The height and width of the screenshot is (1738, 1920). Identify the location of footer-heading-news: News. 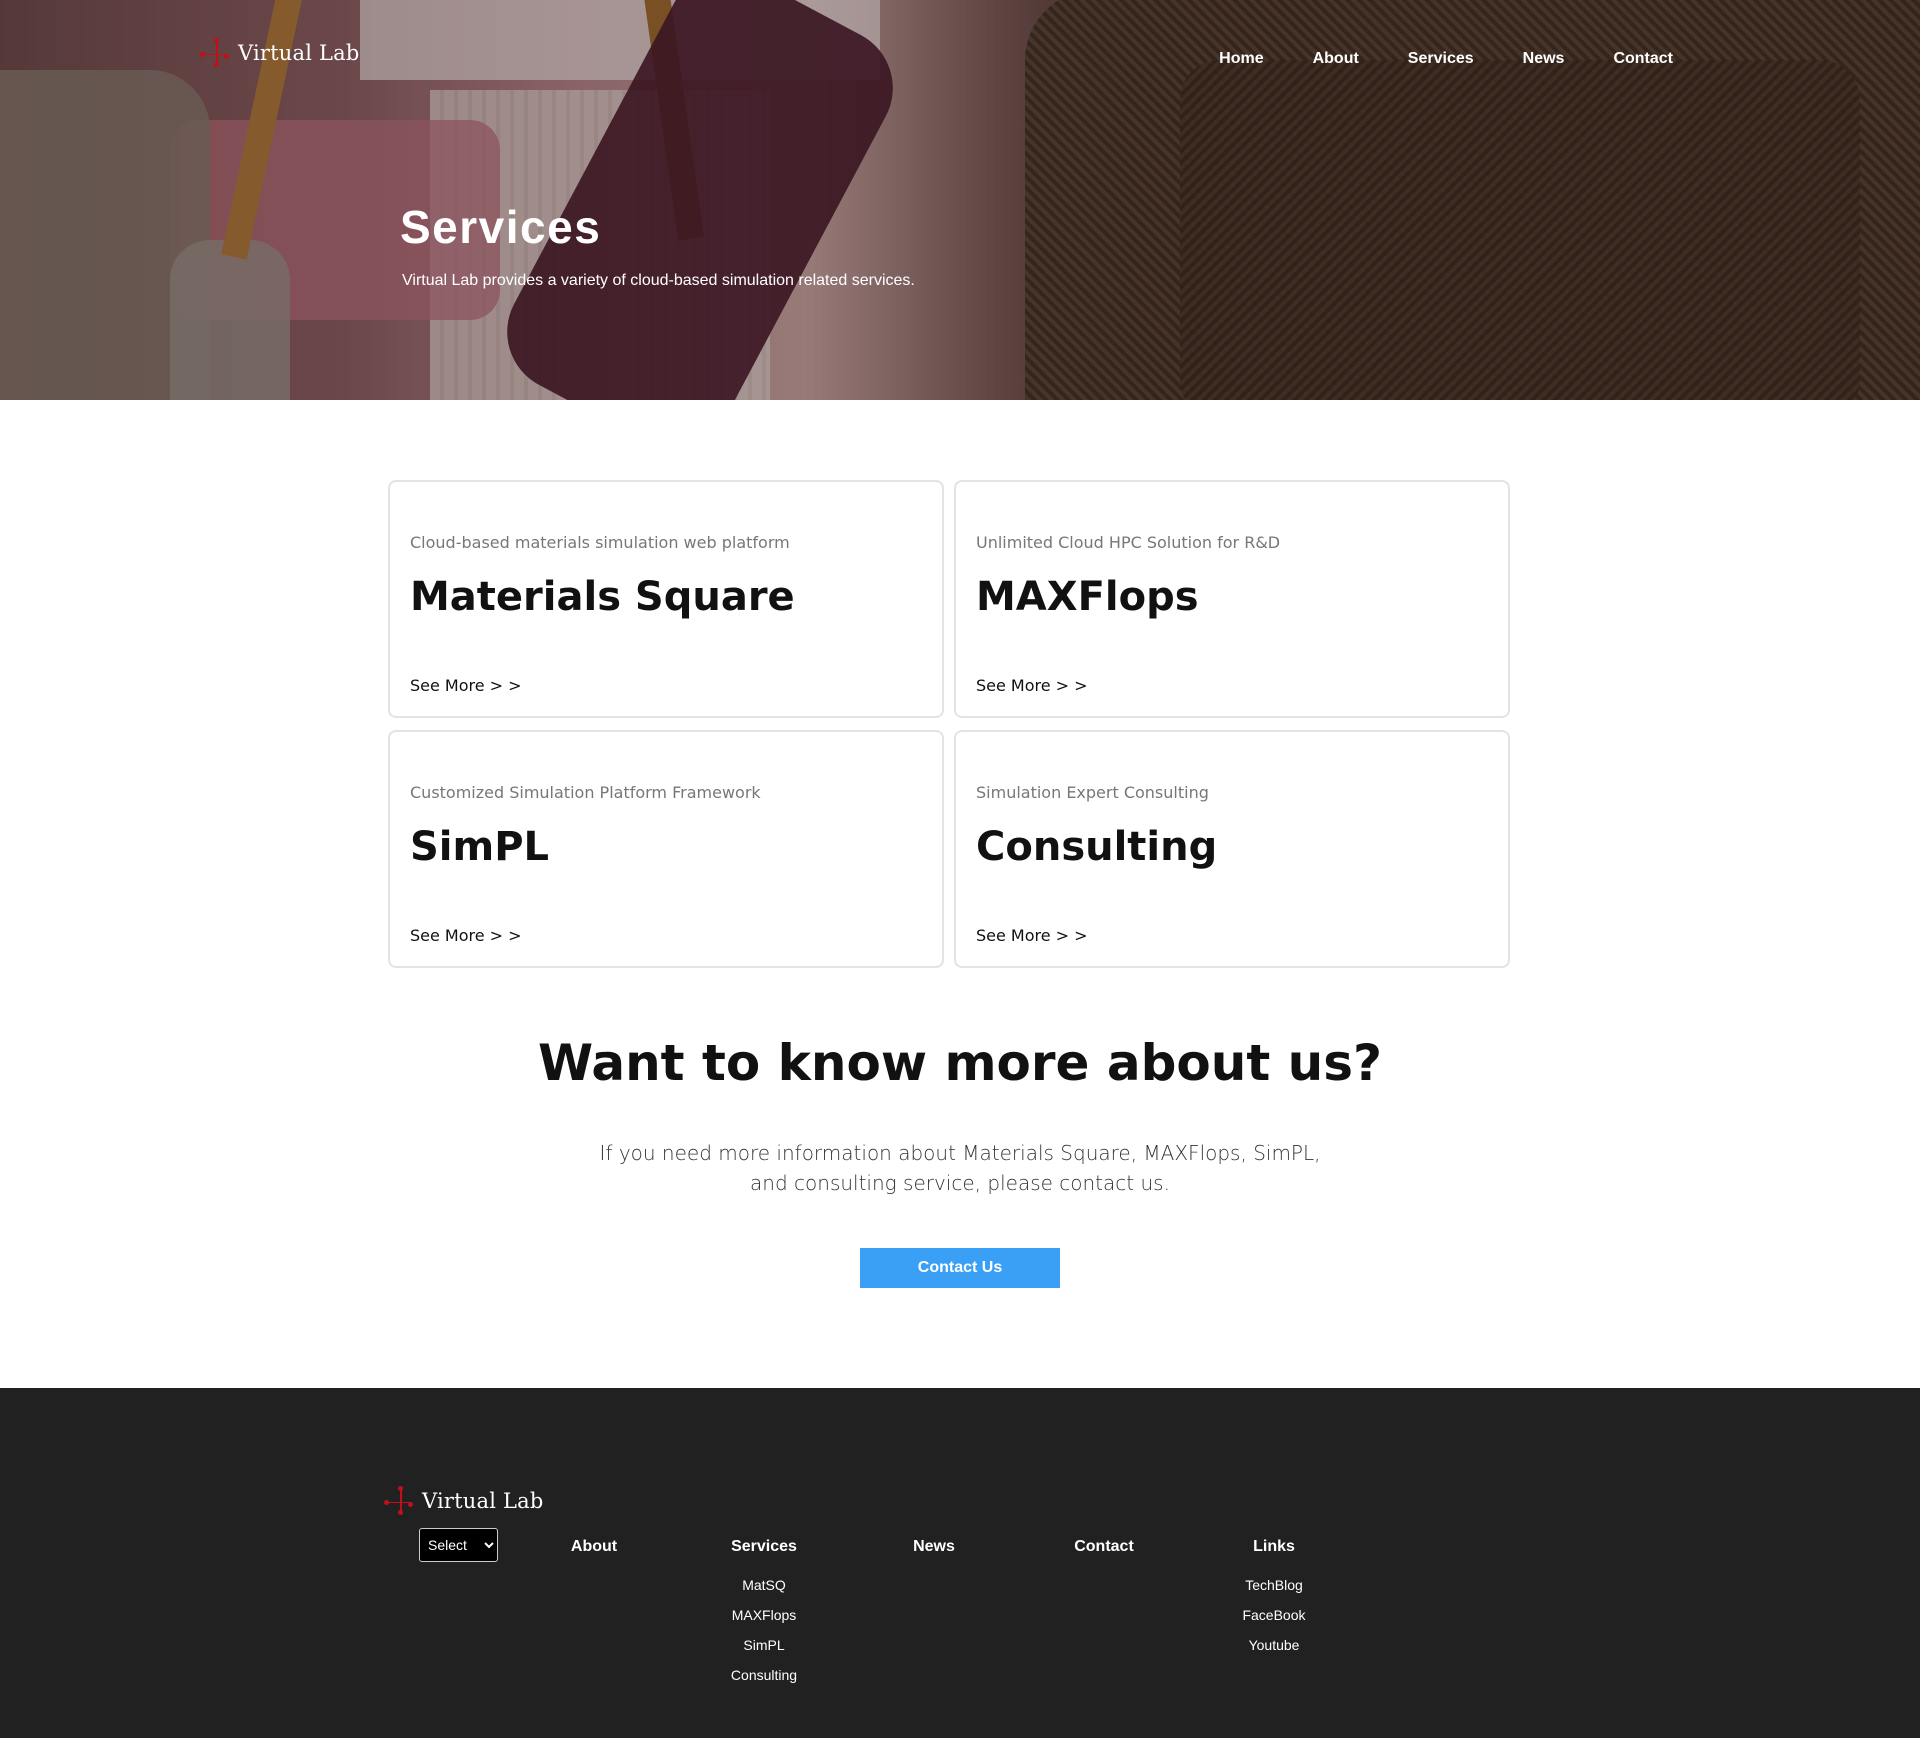
(934, 1547).